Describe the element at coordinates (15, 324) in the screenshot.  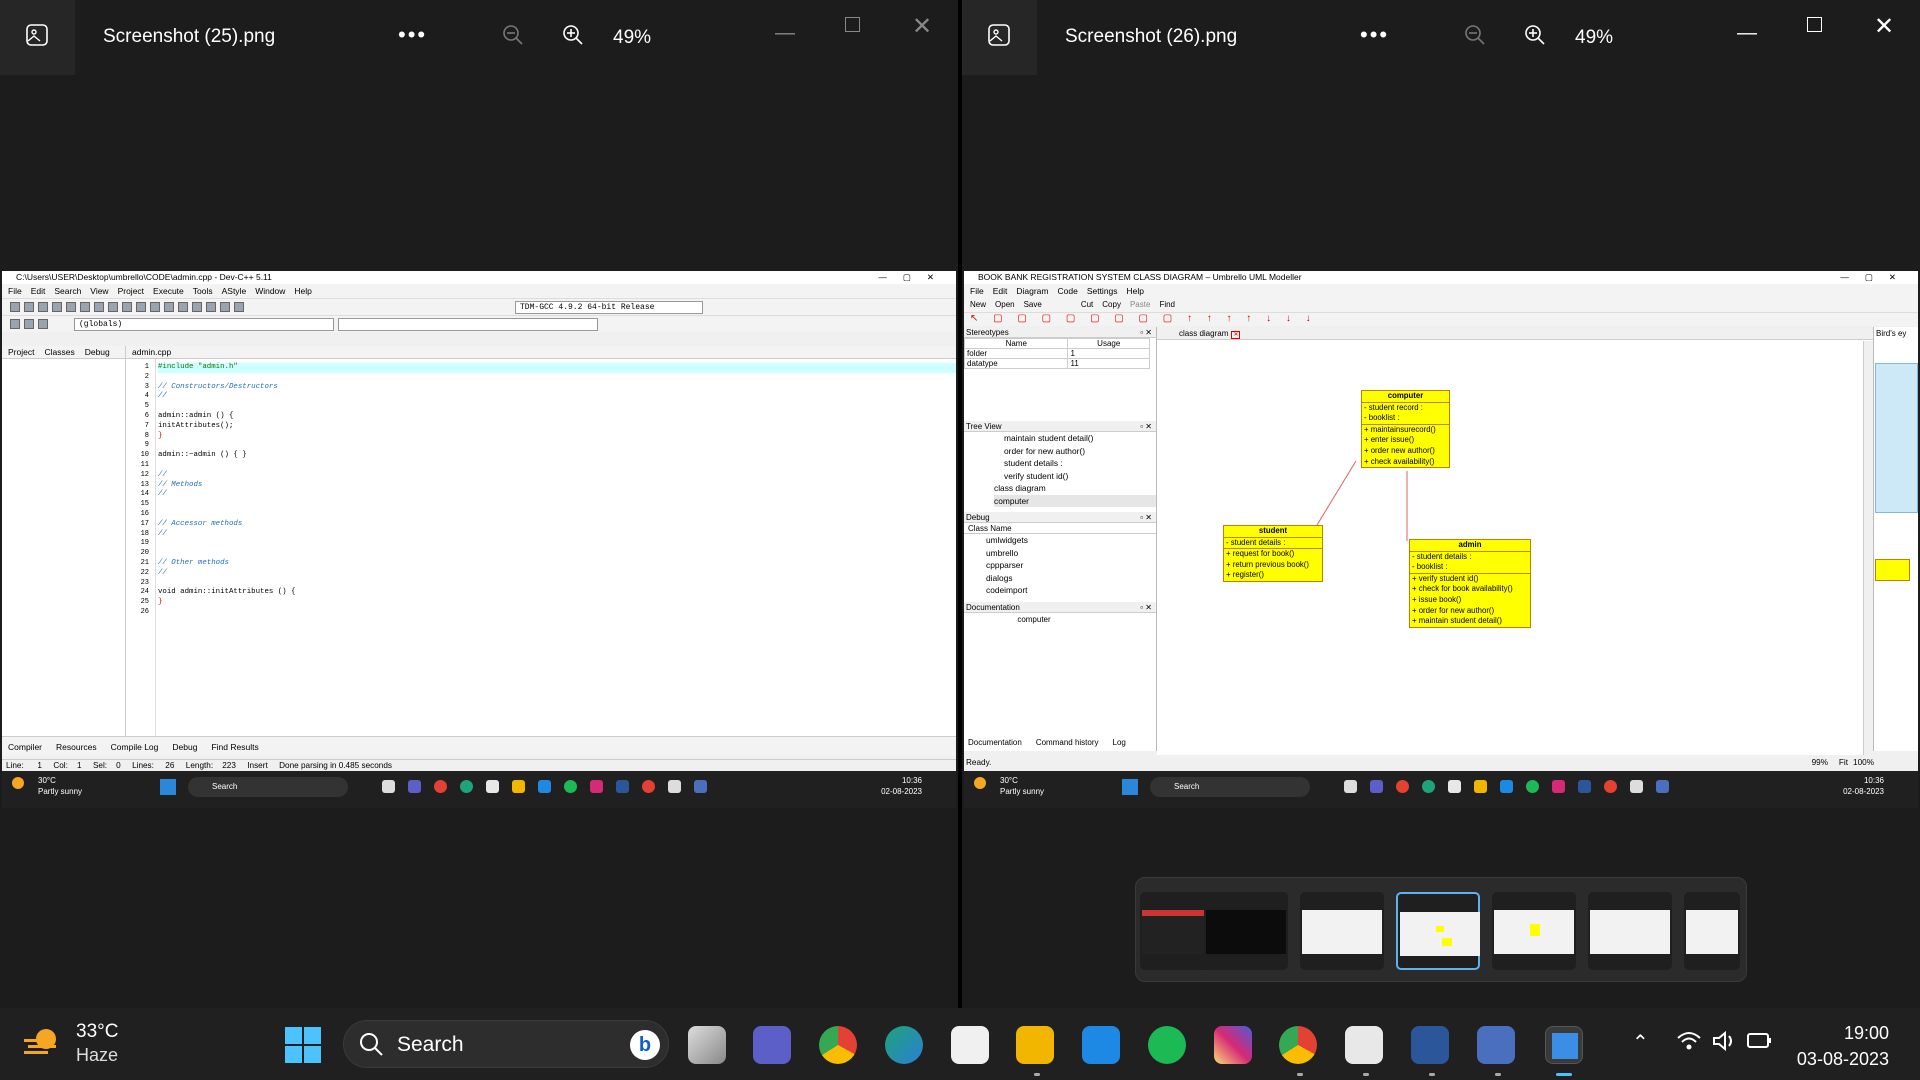
I see `insert-icon` at that location.